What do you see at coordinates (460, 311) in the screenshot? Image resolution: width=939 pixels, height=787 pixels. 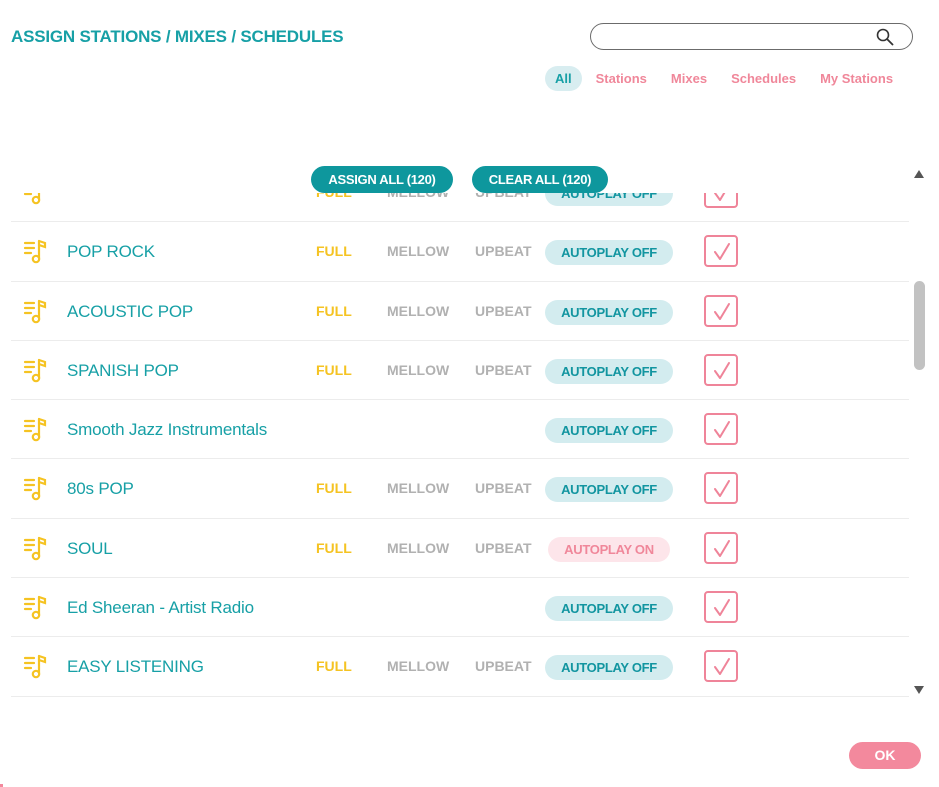 I see `station-row: ACOUSTIC POP FULL MELLOW UPBEAT AUTOPLAY OFF` at bounding box center [460, 311].